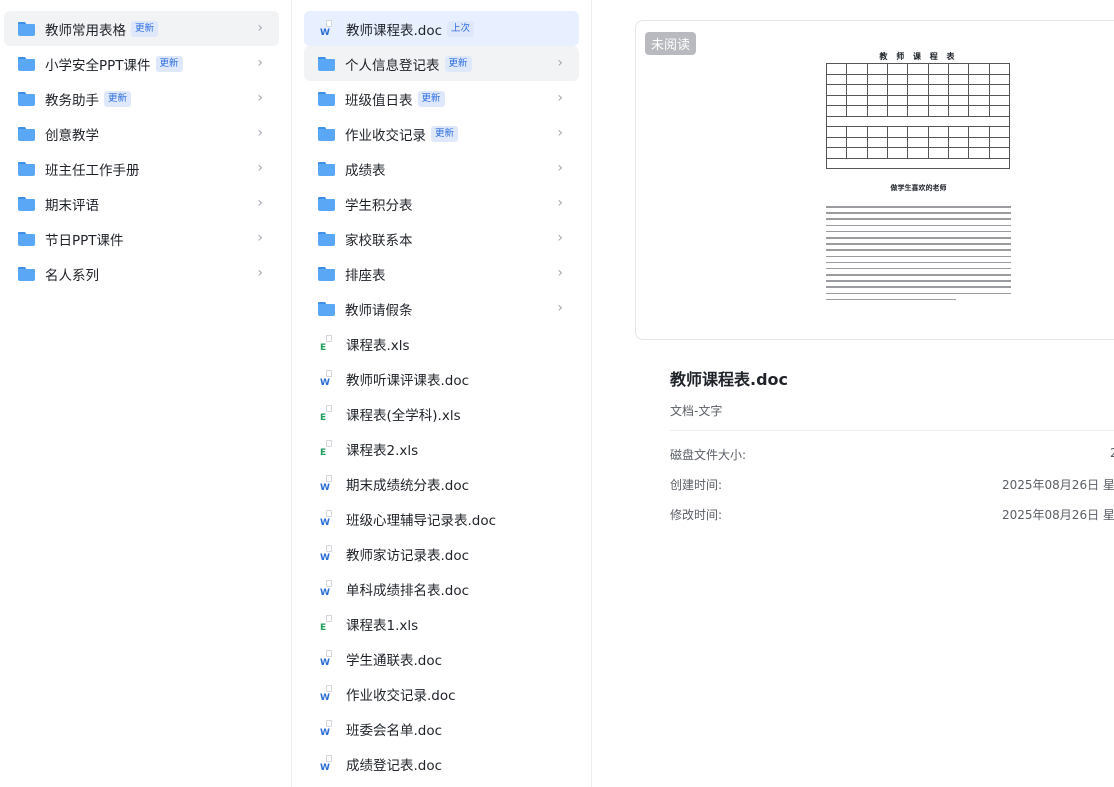 The image size is (1114, 787). I want to click on item-label: 创意教学, so click(72, 135).